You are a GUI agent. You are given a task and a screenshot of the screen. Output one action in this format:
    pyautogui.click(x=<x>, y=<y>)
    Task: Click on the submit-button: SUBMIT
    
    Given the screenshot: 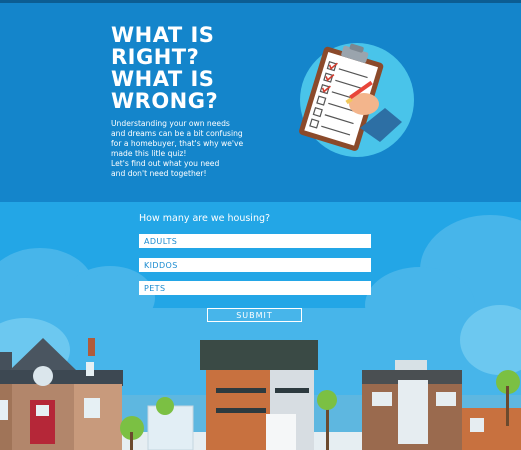 What is the action you would take?
    pyautogui.click(x=254, y=315)
    